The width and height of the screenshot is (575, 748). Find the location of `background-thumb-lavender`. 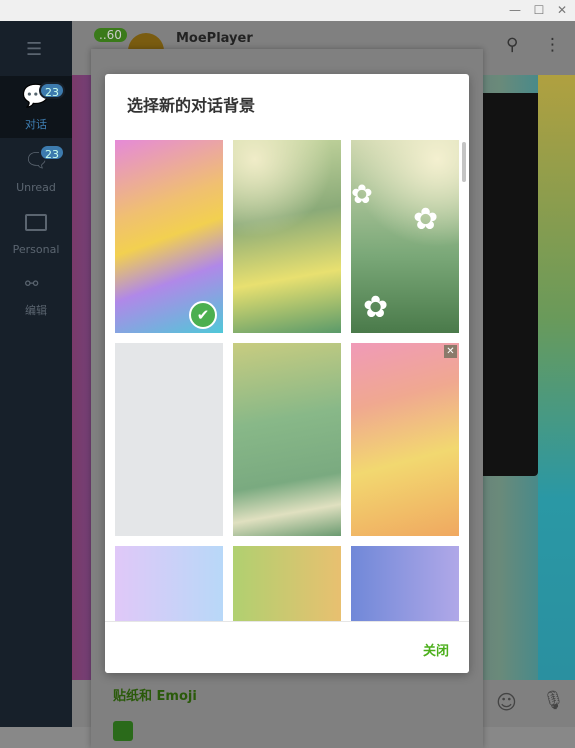

background-thumb-lavender is located at coordinates (169, 583).